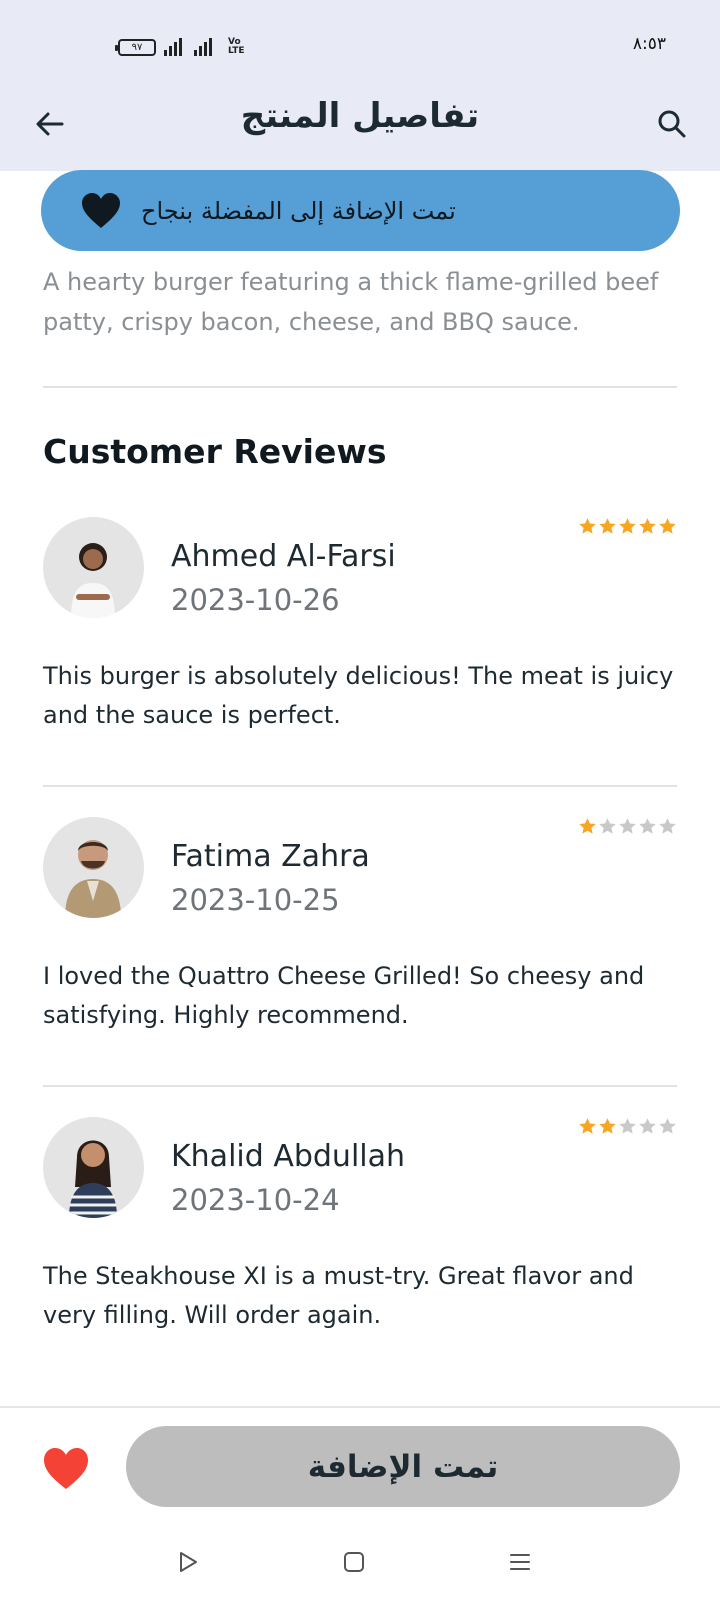 Image resolution: width=720 pixels, height=1600 pixels. Describe the element at coordinates (255, 900) in the screenshot. I see `review-date: 2023-10-25` at that location.